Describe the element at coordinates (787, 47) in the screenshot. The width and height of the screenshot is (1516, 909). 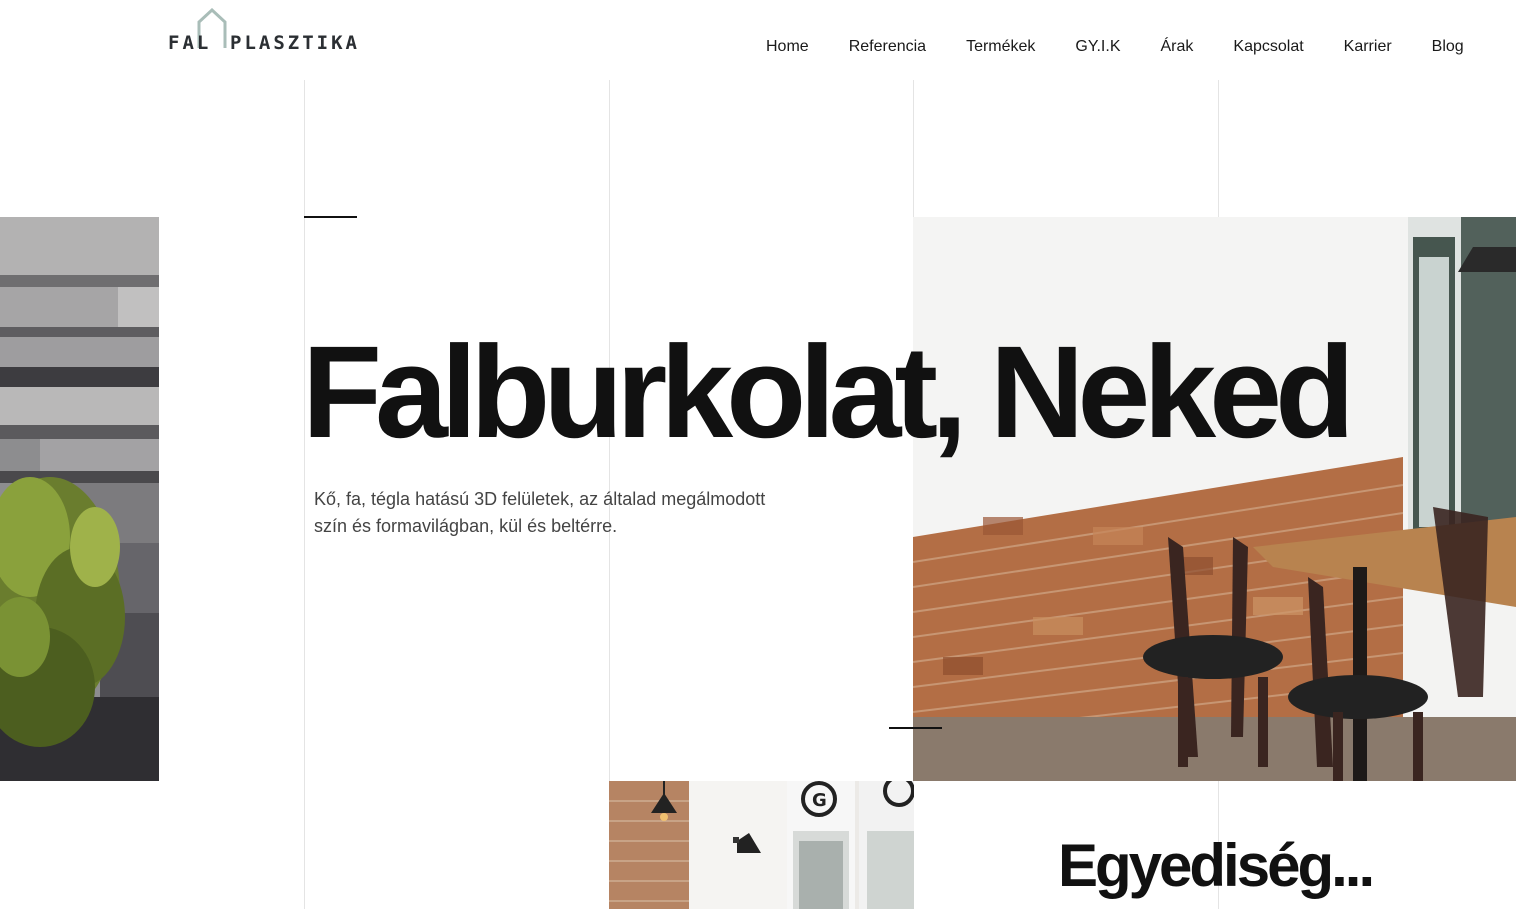
I see `nav-home: Home` at that location.